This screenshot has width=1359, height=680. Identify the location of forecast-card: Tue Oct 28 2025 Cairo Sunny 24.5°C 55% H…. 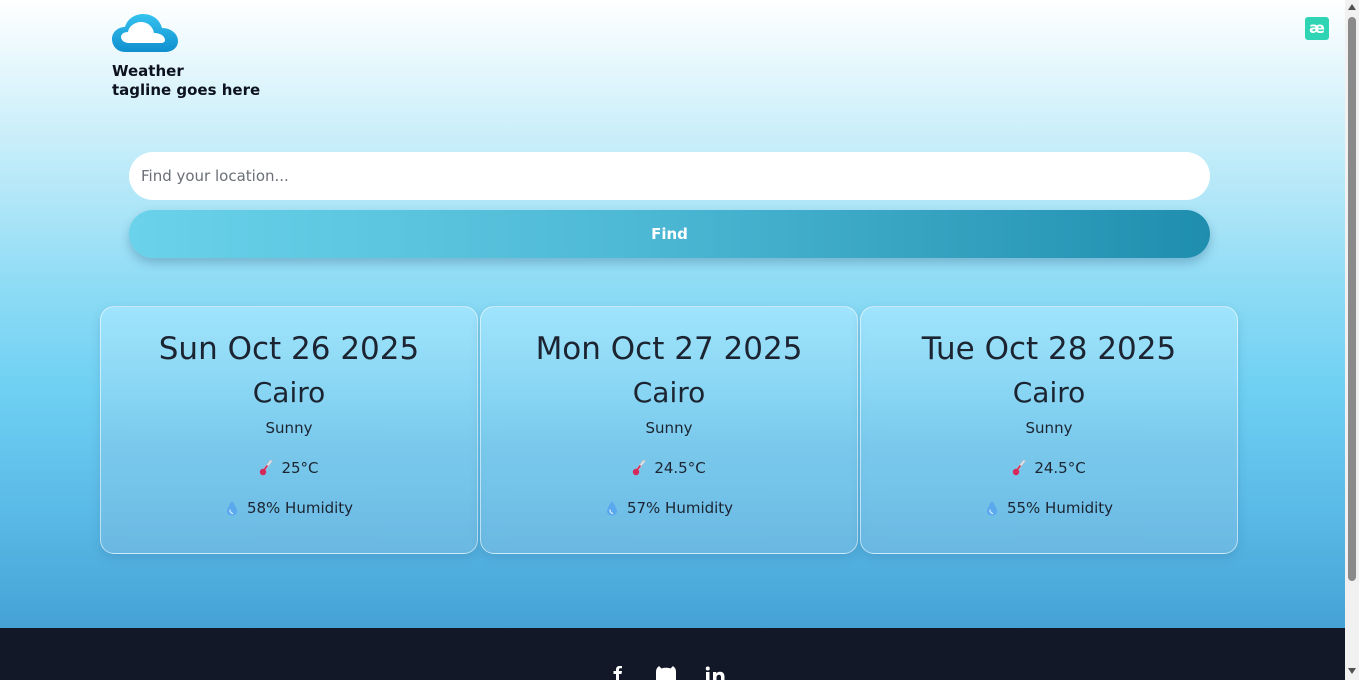
(1049, 430).